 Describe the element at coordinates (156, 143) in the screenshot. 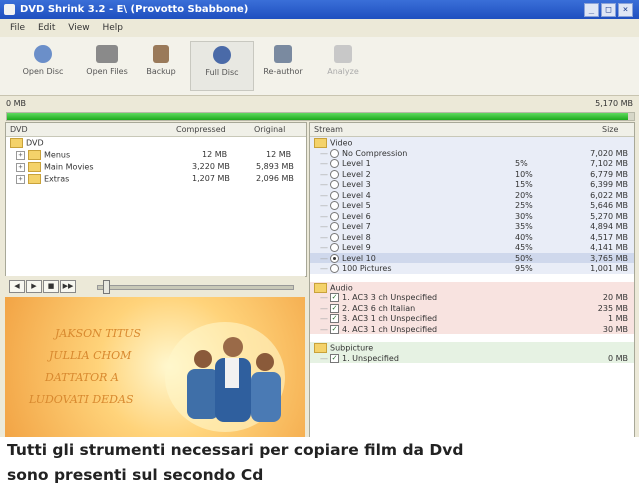

I see `table-row: DVD` at that location.